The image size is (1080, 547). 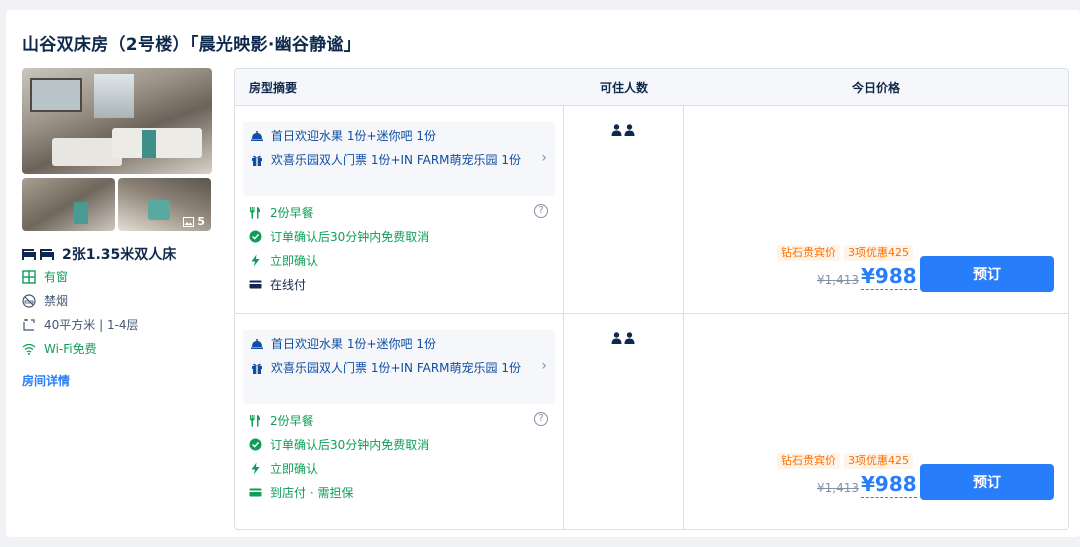 What do you see at coordinates (38, 254) in the screenshot?
I see `bed-icon` at bounding box center [38, 254].